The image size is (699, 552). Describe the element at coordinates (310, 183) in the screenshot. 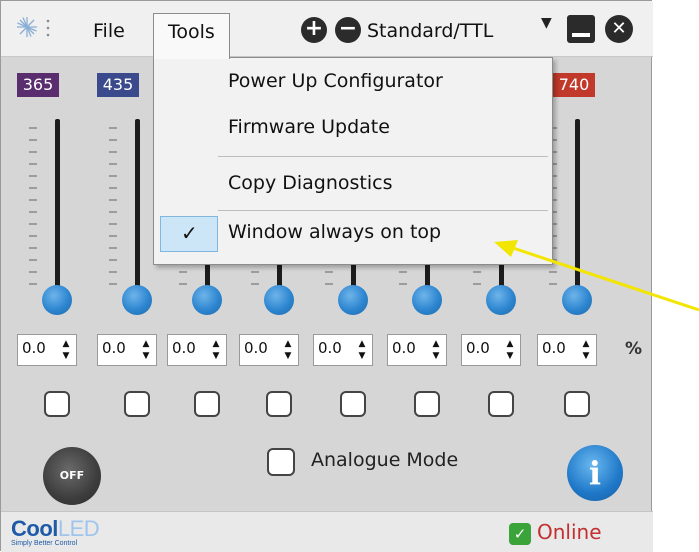

I see `menu-item-copy-diagnostics: Copy Diagnostics` at that location.